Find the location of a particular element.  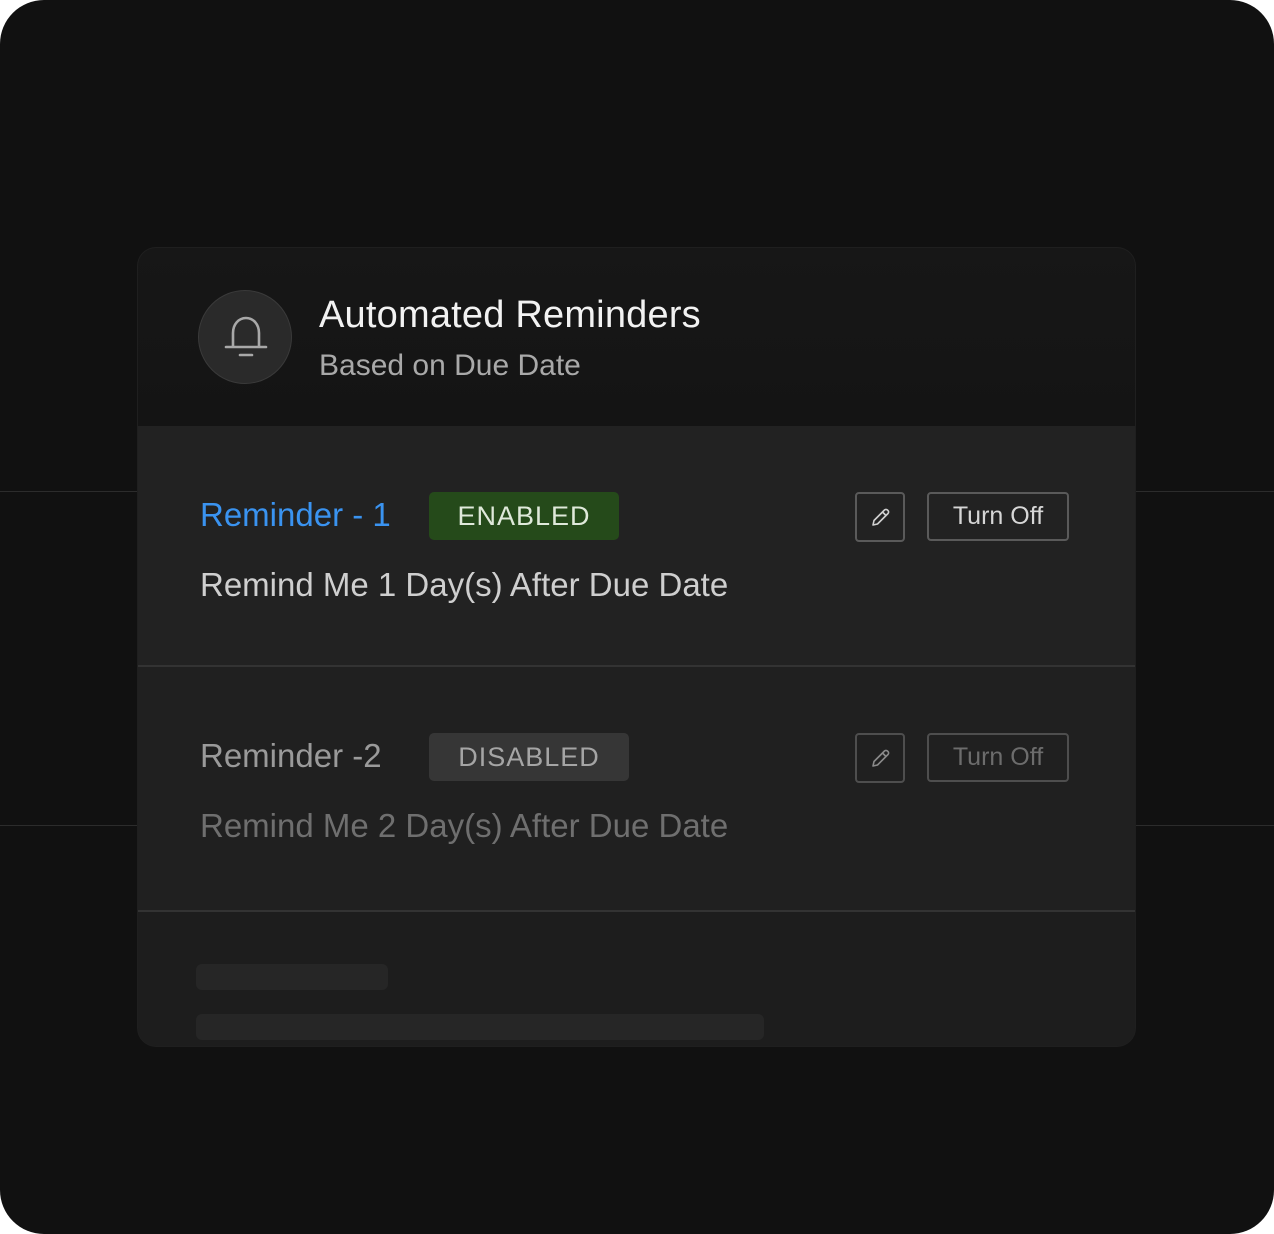

row-divider is located at coordinates (636, 911).